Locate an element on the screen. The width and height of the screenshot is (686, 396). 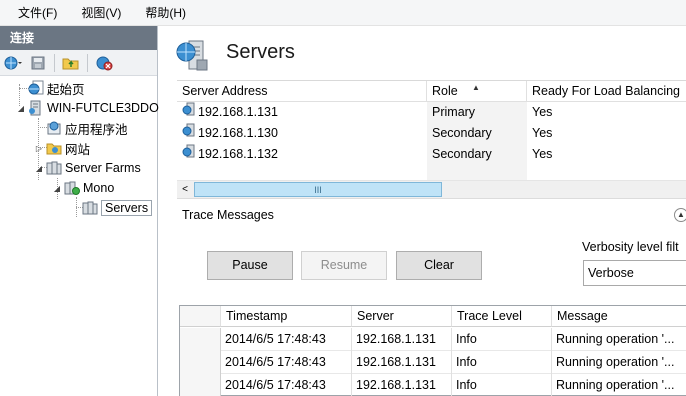
tree-label: WIN-FUTCLE3DDO is located at coordinates (103, 108).